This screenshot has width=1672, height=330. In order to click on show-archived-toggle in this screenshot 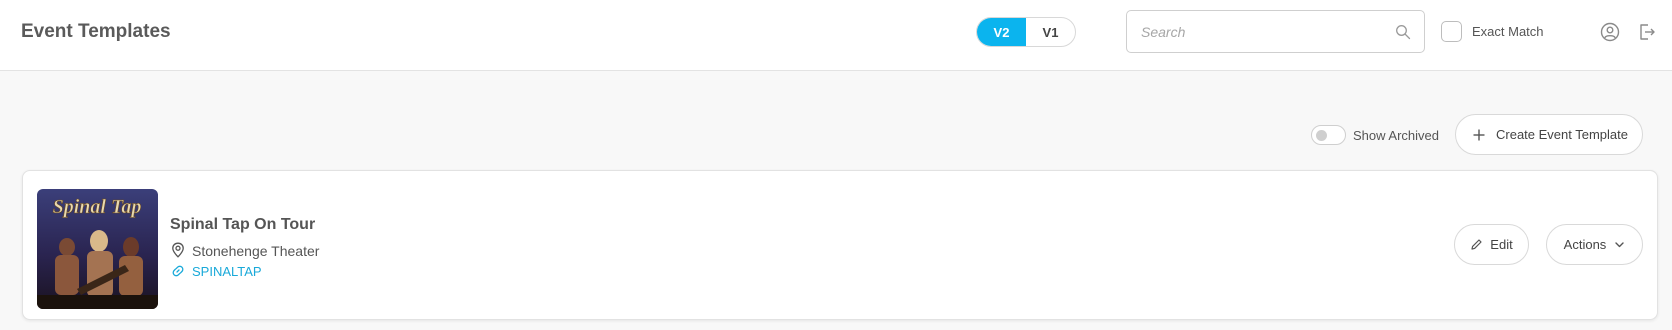, I will do `click(1328, 135)`.